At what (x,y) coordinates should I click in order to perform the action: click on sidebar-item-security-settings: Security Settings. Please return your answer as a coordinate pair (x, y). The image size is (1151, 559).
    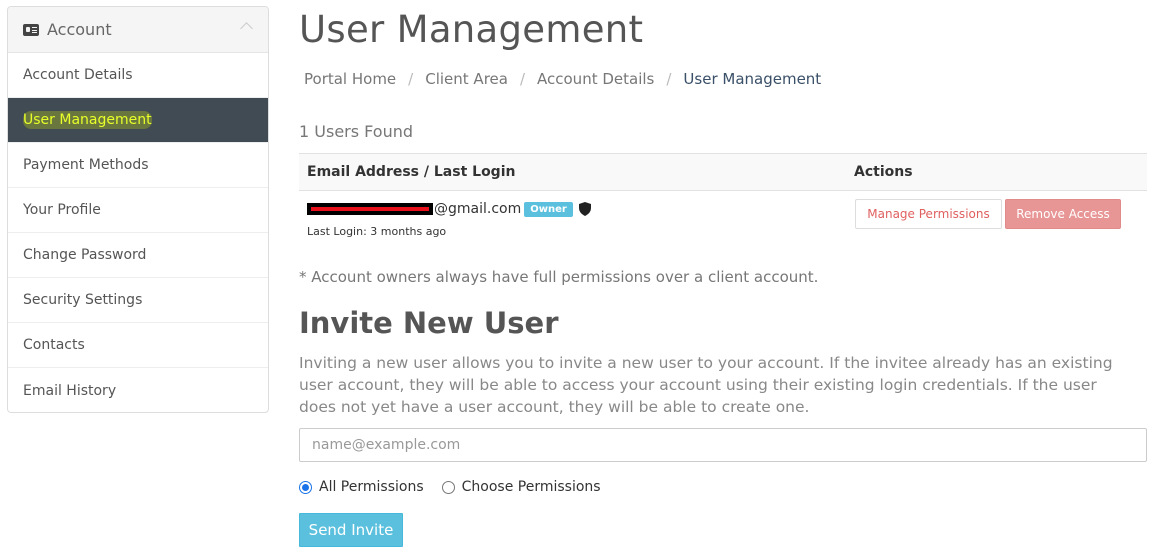
    Looking at the image, I should click on (138, 300).